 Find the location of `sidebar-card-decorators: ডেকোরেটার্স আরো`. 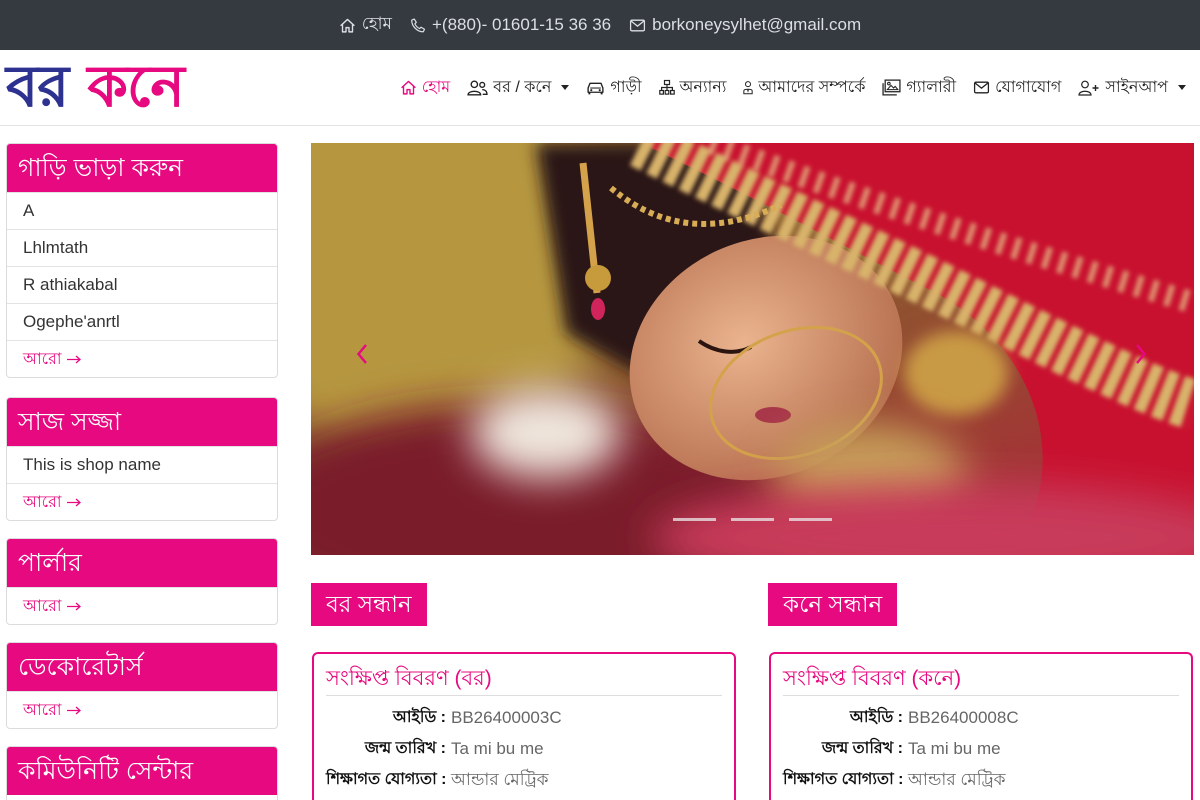

sidebar-card-decorators: ডেকোরেটার্স আরো is located at coordinates (142, 685).